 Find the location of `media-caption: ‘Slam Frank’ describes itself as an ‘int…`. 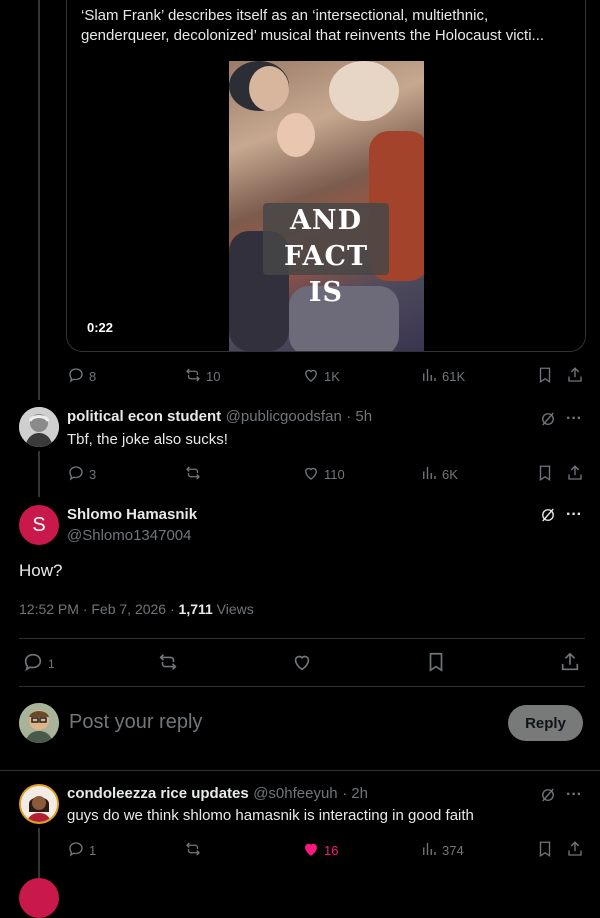

media-caption: ‘Slam Frank’ describes itself as an ‘int… is located at coordinates (313, 25).